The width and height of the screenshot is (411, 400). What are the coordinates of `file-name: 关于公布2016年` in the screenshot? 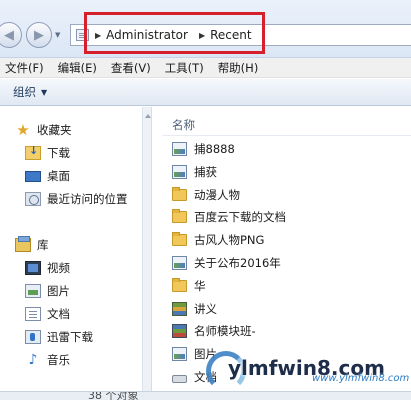 It's located at (237, 263).